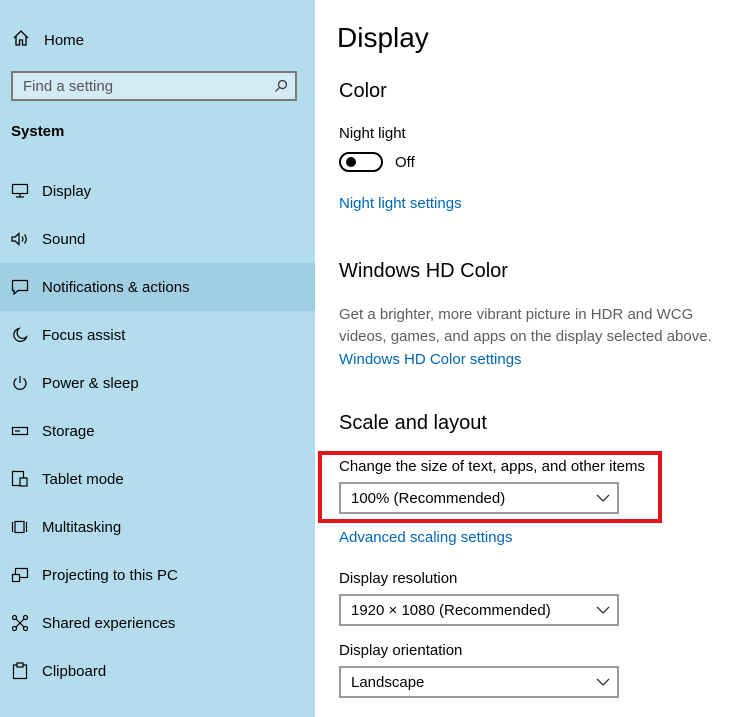  Describe the element at coordinates (372, 133) in the screenshot. I see `night-light-label: Night light` at that location.